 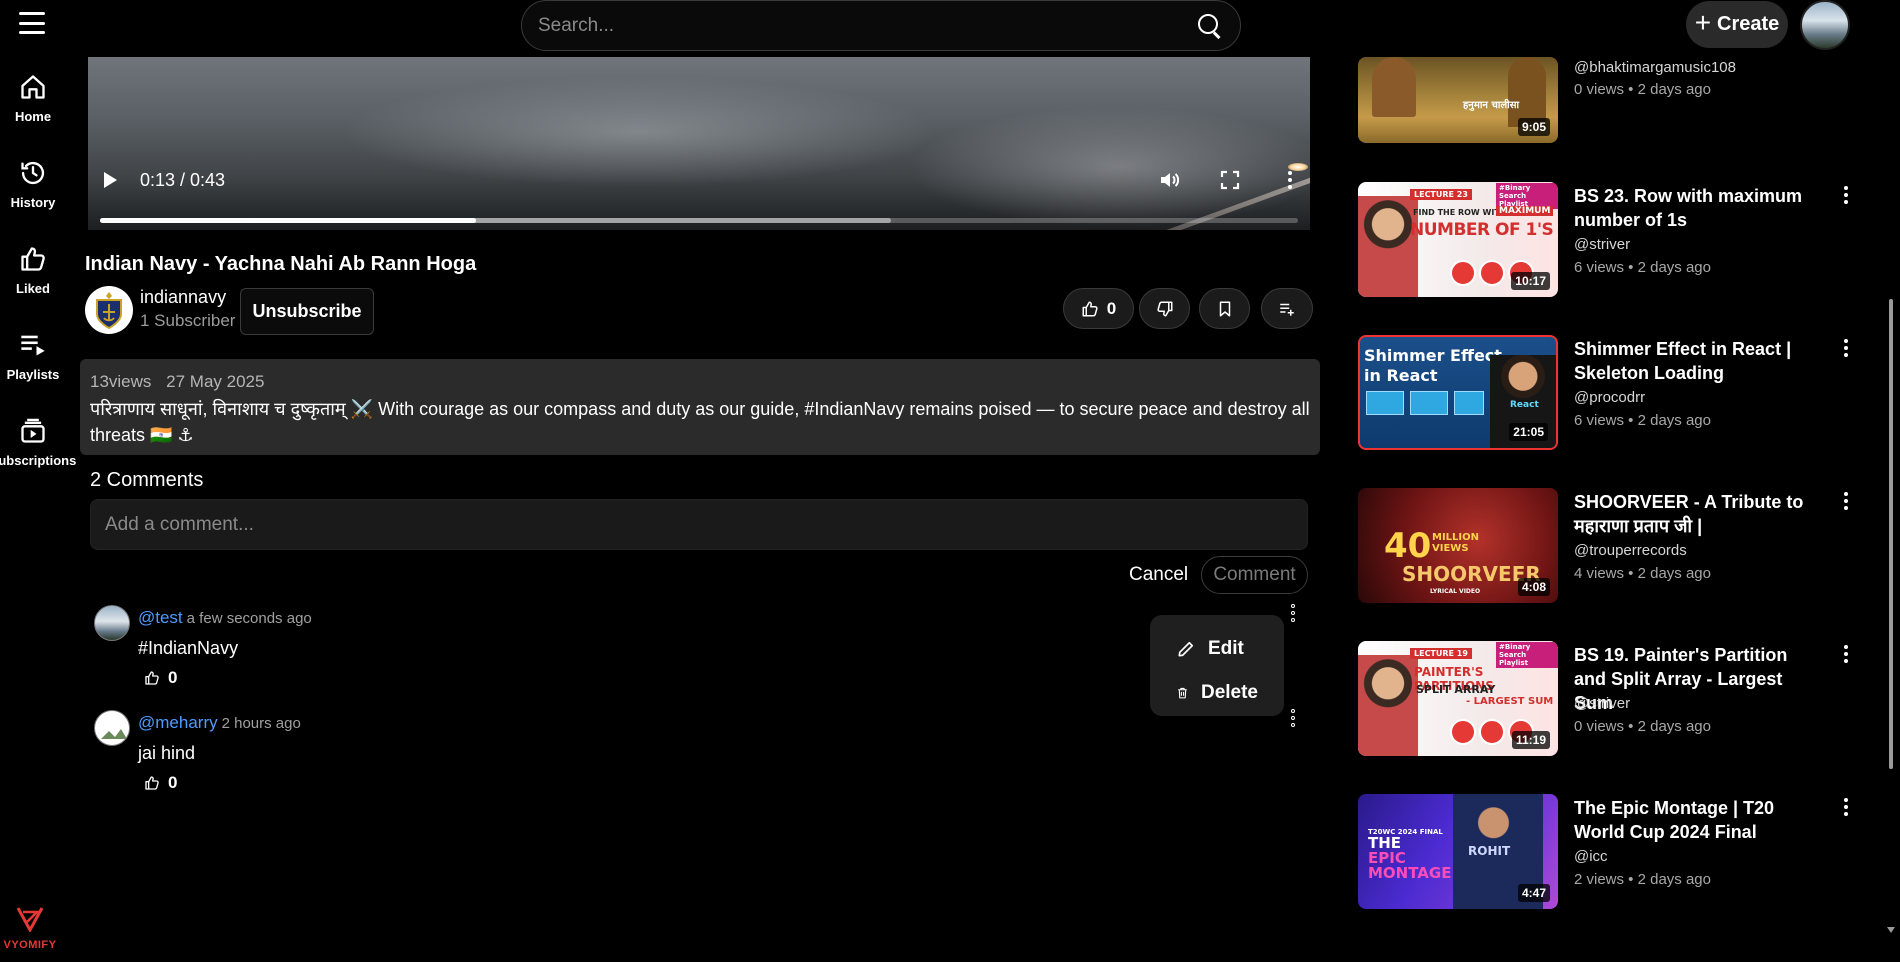 I want to click on playlist-icon, so click(x=33, y=345).